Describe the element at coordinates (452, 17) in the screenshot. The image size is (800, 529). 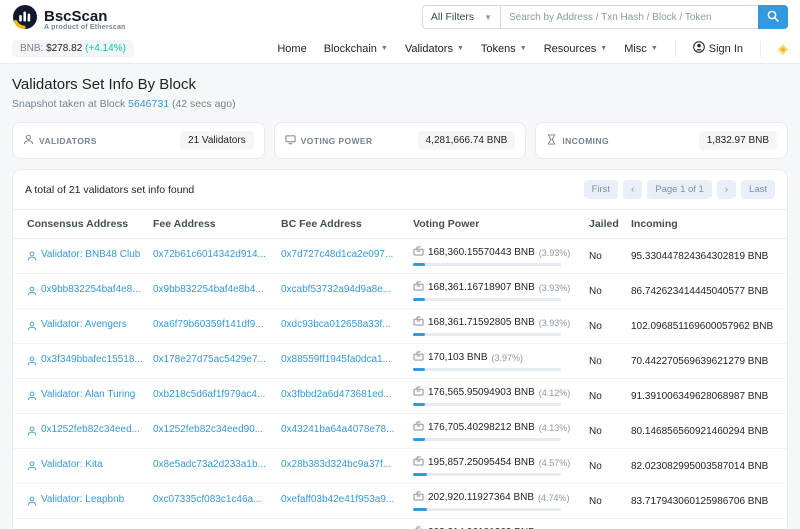
I see `search-filter-label: All Filters` at that location.